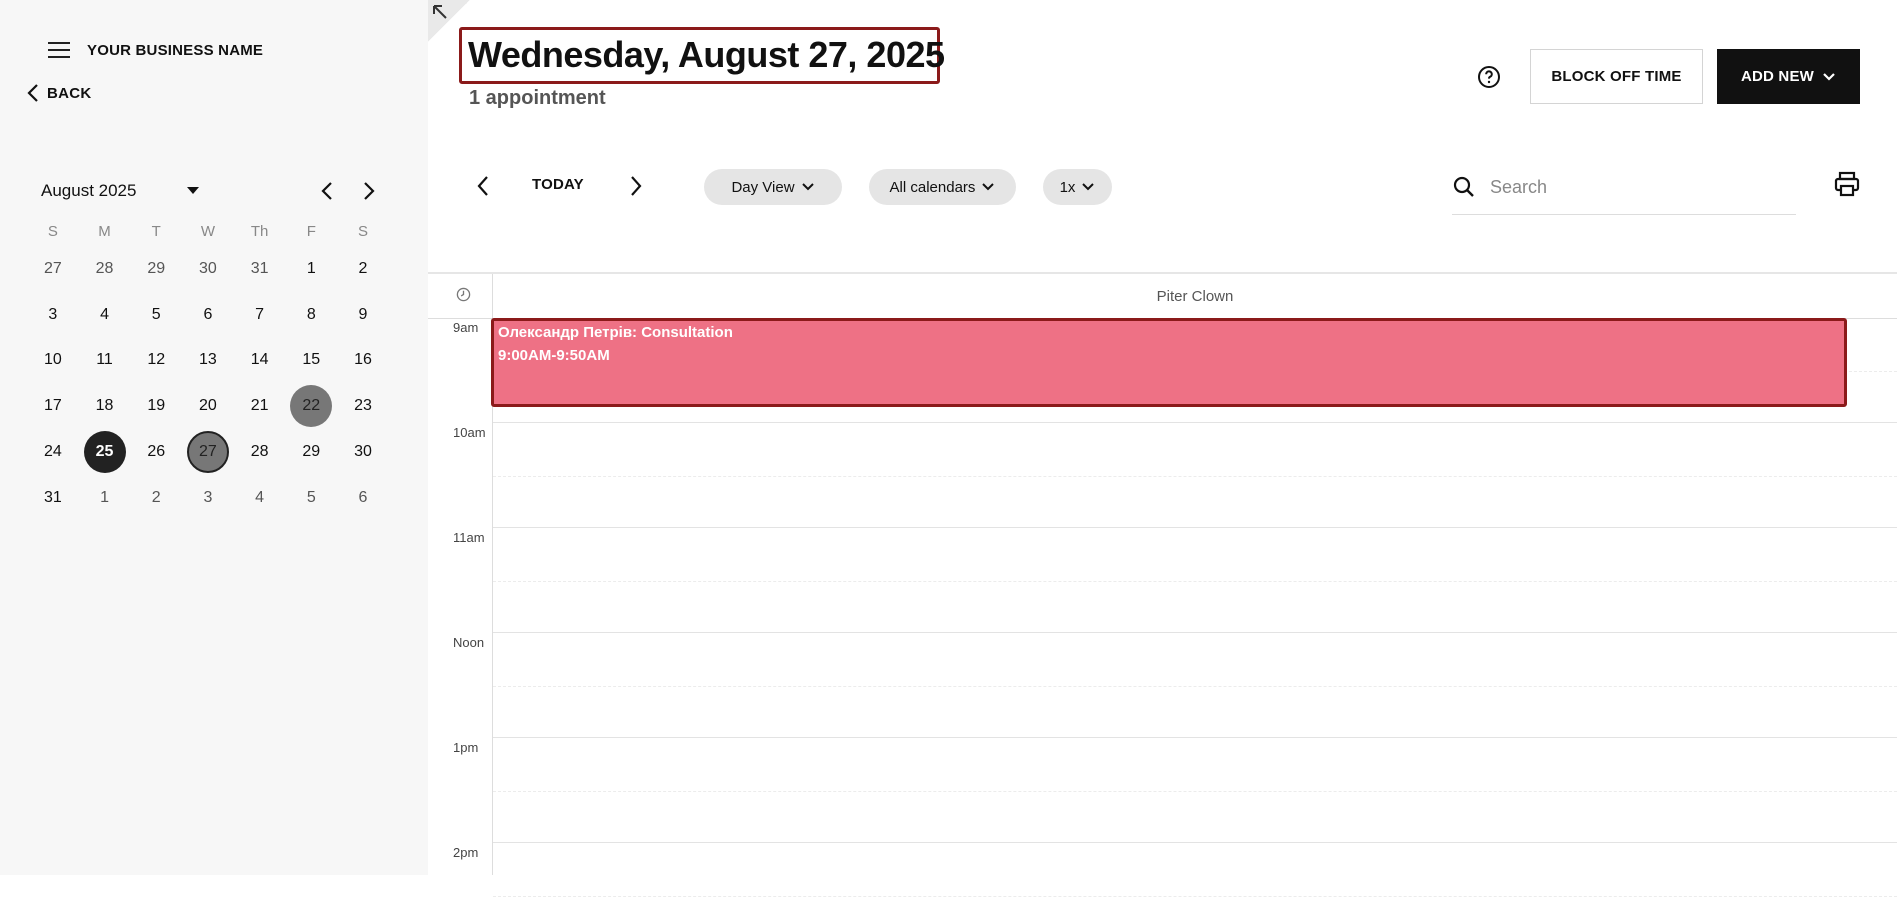 The width and height of the screenshot is (1897, 897). I want to click on collapse-arrow-icon, so click(440, 12).